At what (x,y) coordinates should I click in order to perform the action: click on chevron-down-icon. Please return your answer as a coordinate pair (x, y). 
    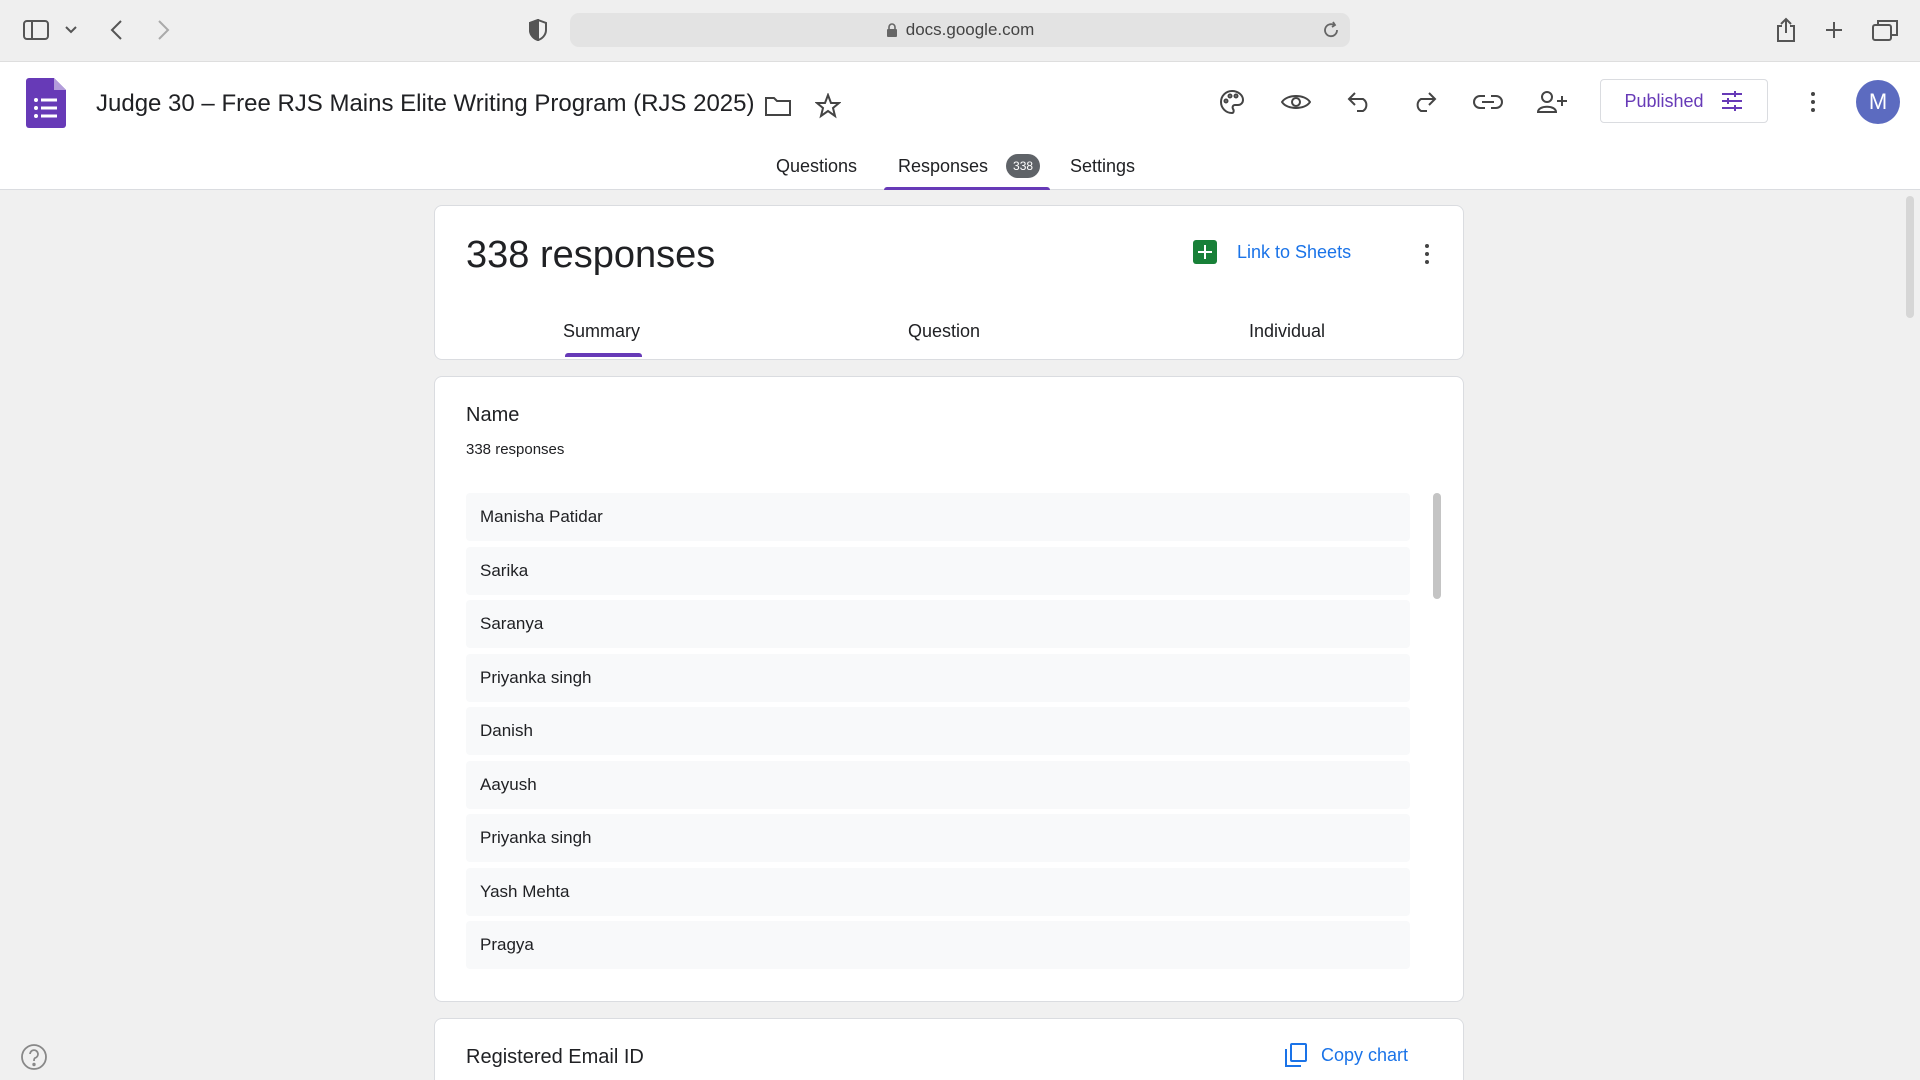
    Looking at the image, I should click on (71, 30).